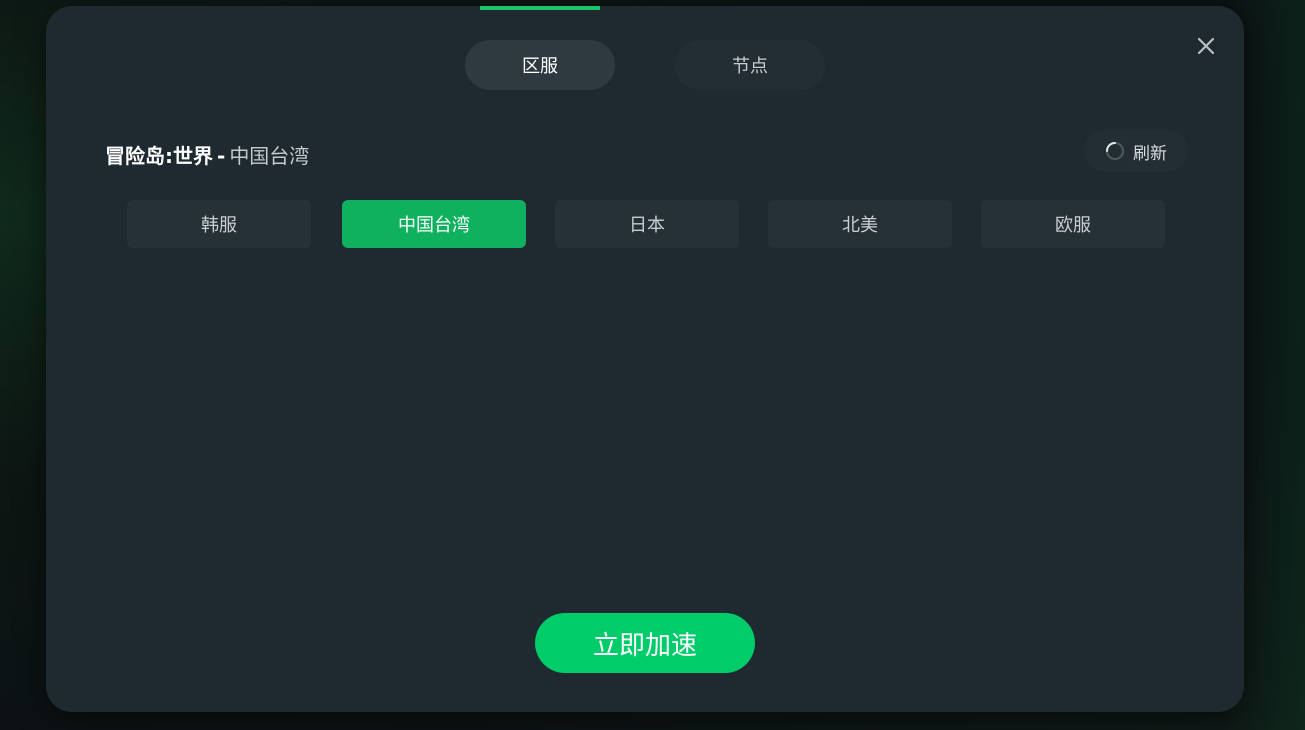 This screenshot has width=1305, height=730. I want to click on server-option-japan: 日本, so click(647, 224).